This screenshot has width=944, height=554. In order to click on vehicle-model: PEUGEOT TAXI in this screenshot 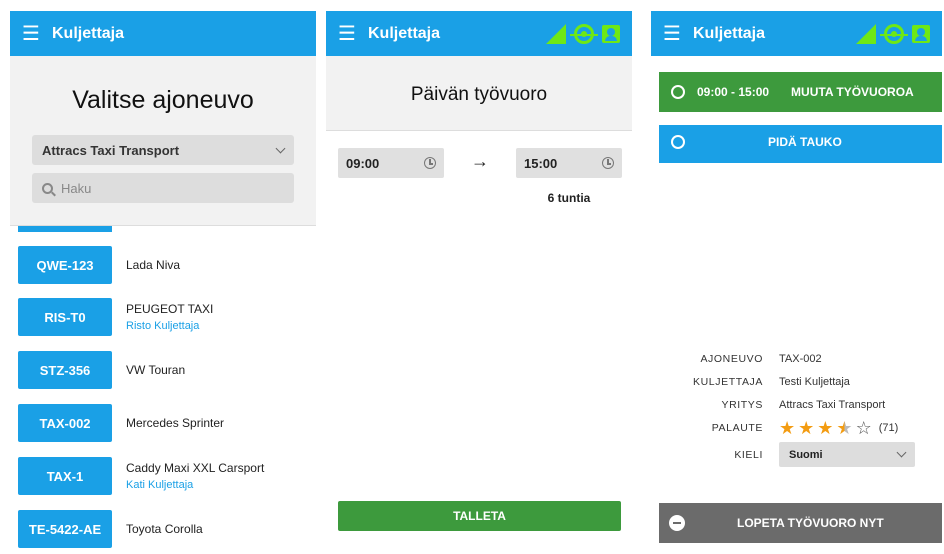, I will do `click(170, 309)`.